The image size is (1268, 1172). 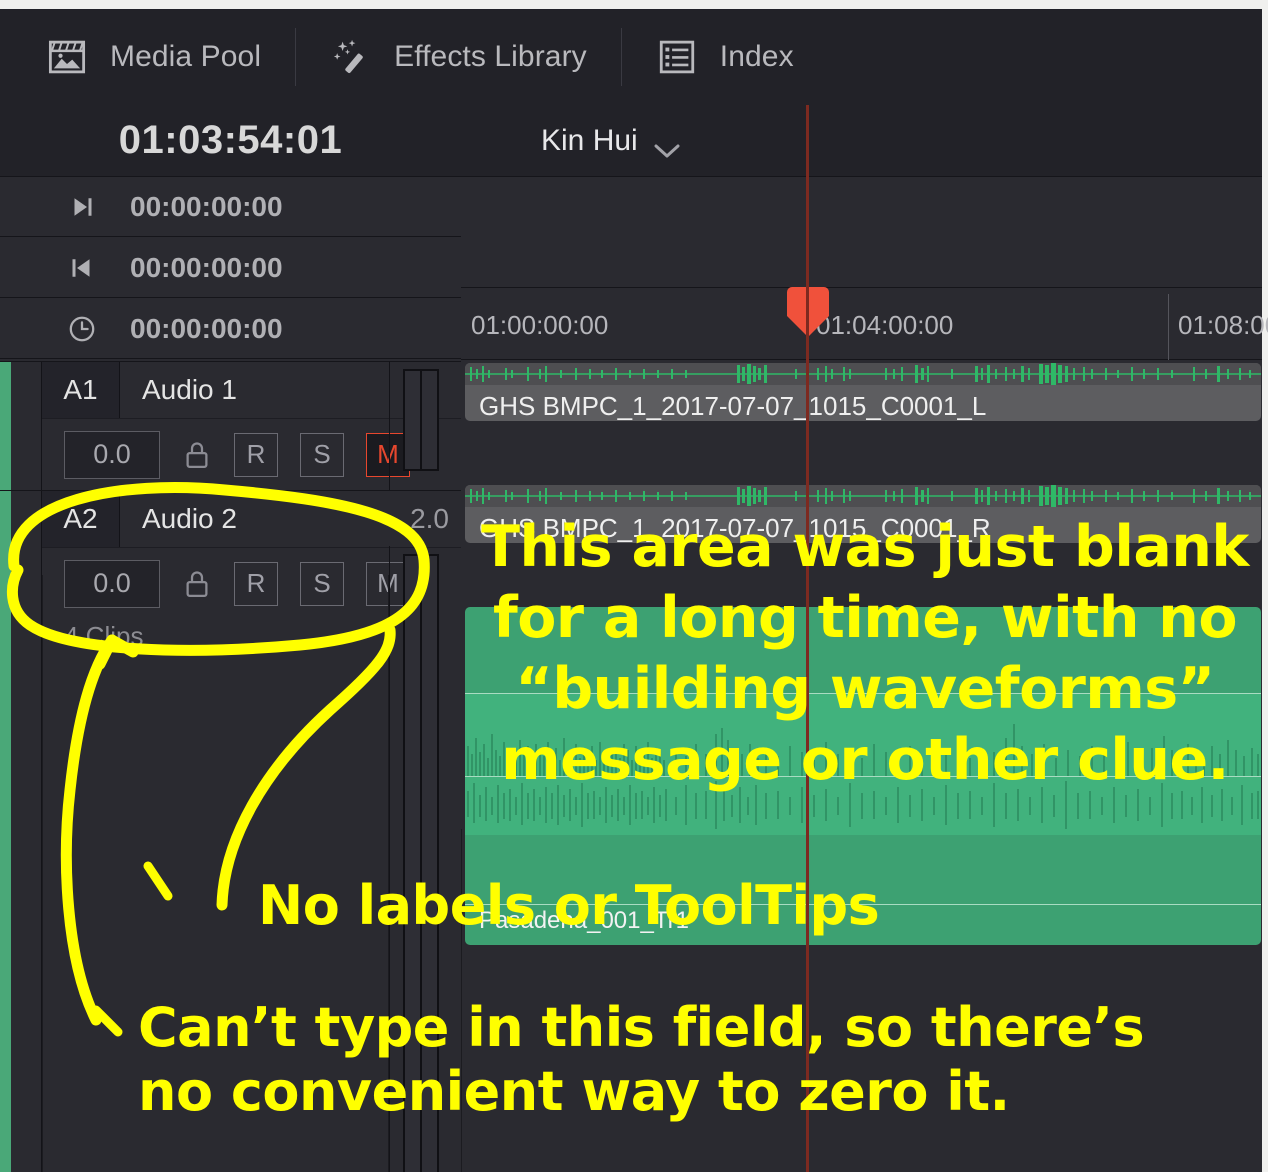 I want to click on clip-waveform-band-upper, so click(x=863, y=735).